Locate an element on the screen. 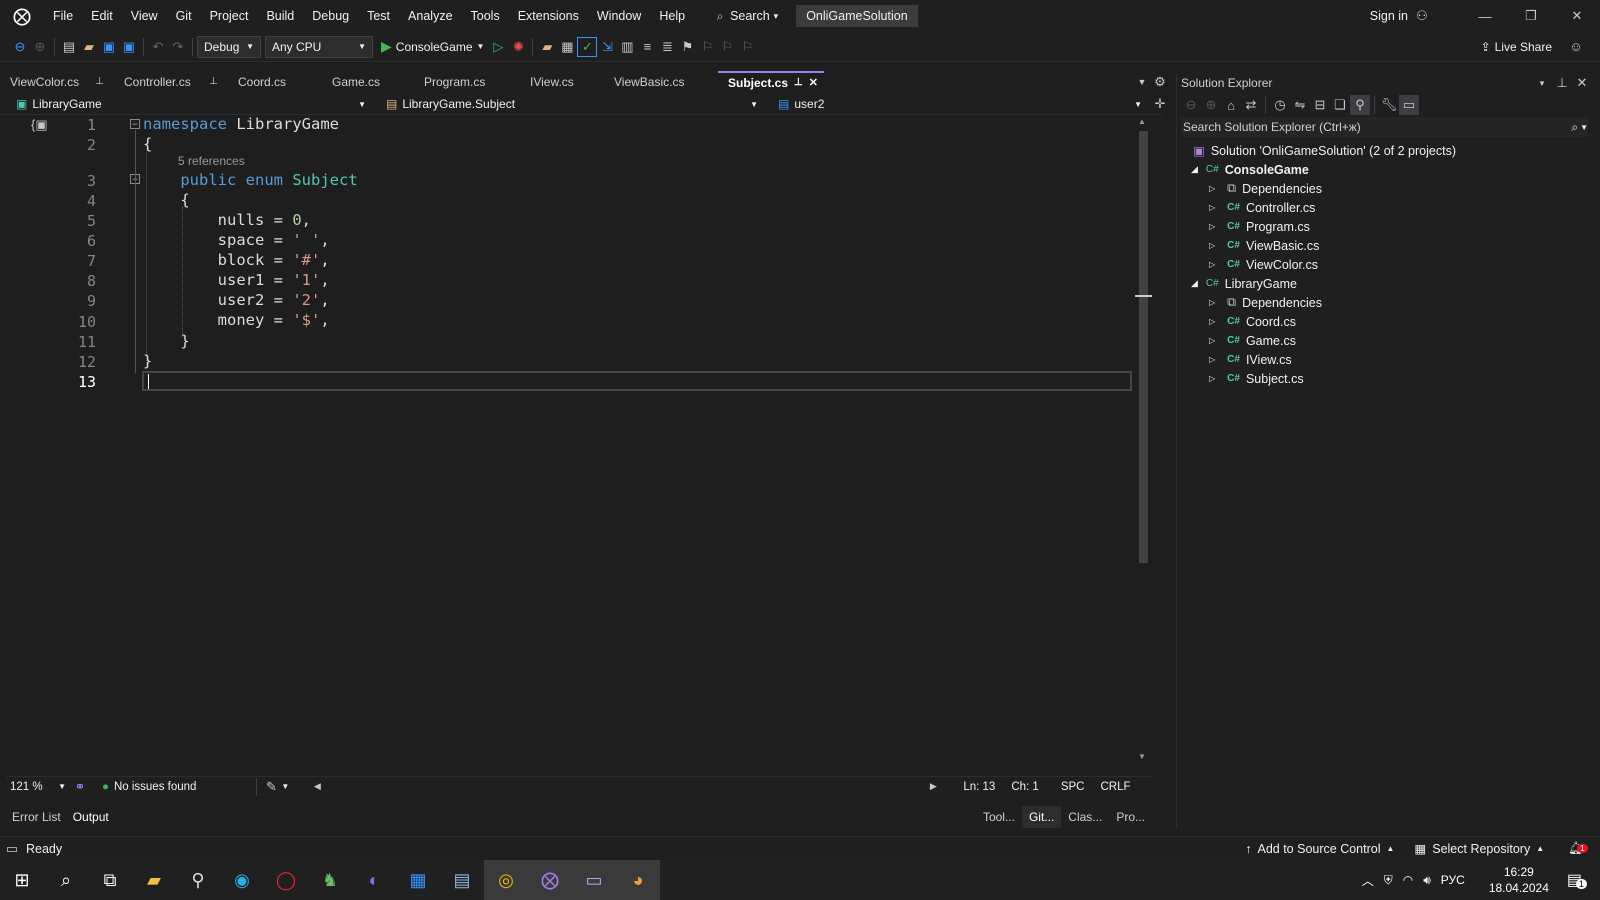 The image size is (1600, 900). tab-coord-cs: Coord.cs is located at coordinates (275, 81).